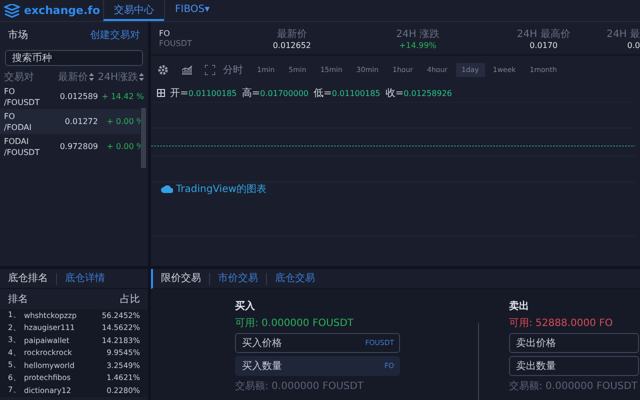 The image size is (640, 400). What do you see at coordinates (22, 97) in the screenshot?
I see `pair-name: FO /FOUSDT` at bounding box center [22, 97].